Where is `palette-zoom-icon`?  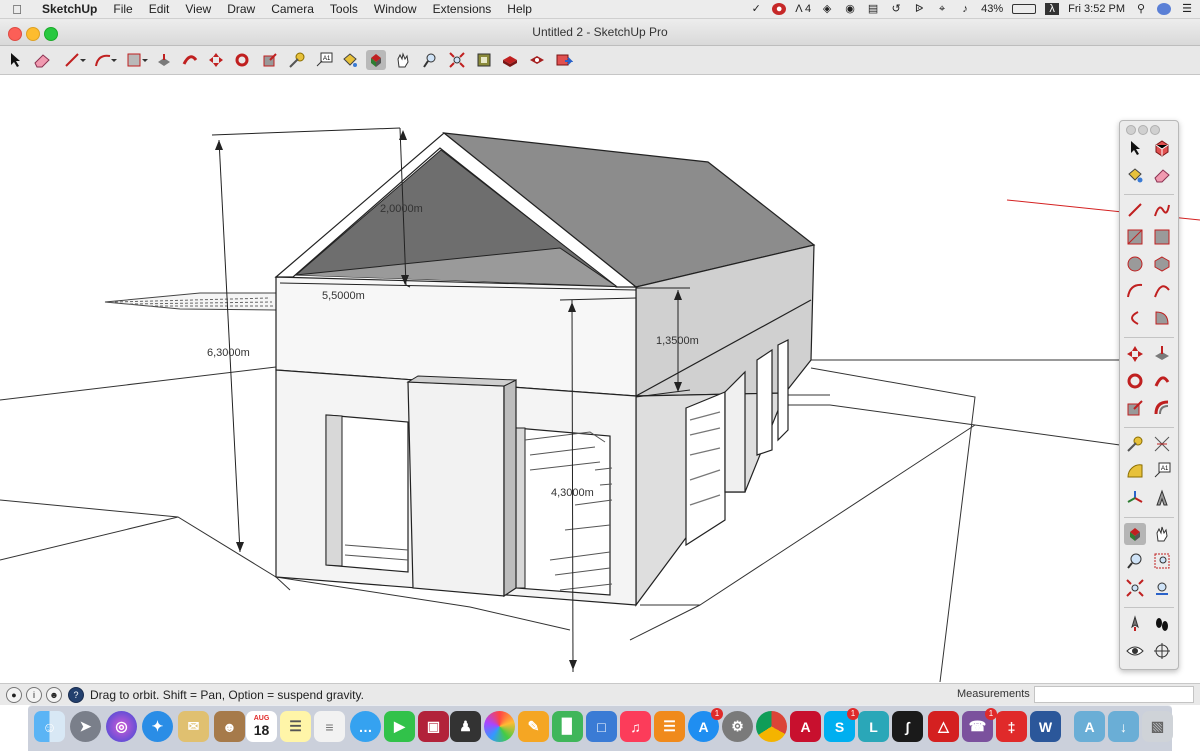 palette-zoom-icon is located at coordinates (1155, 130).